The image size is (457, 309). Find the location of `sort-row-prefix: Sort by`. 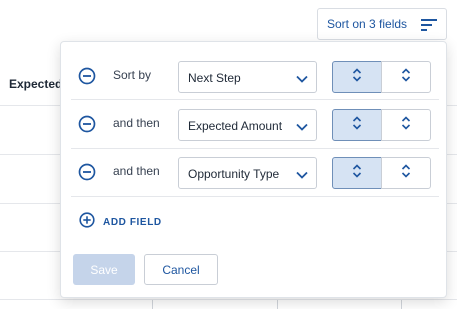

sort-row-prefix: Sort by is located at coordinates (132, 75).